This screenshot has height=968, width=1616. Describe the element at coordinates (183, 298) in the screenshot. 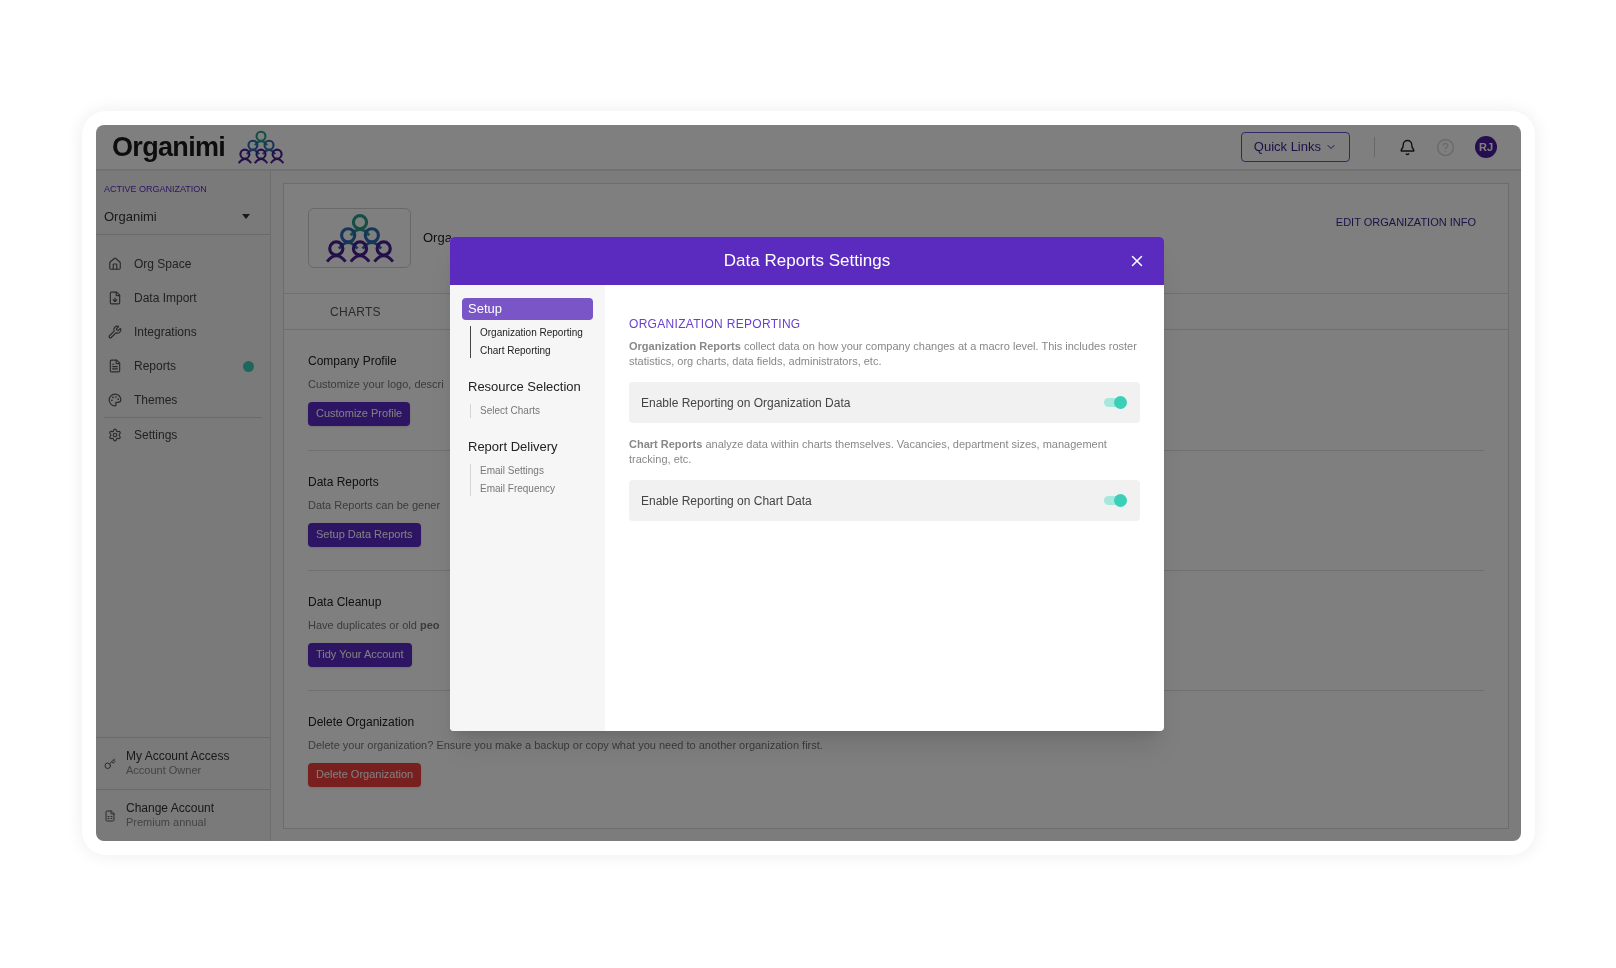

I see `sidebar-item: Data Import` at that location.